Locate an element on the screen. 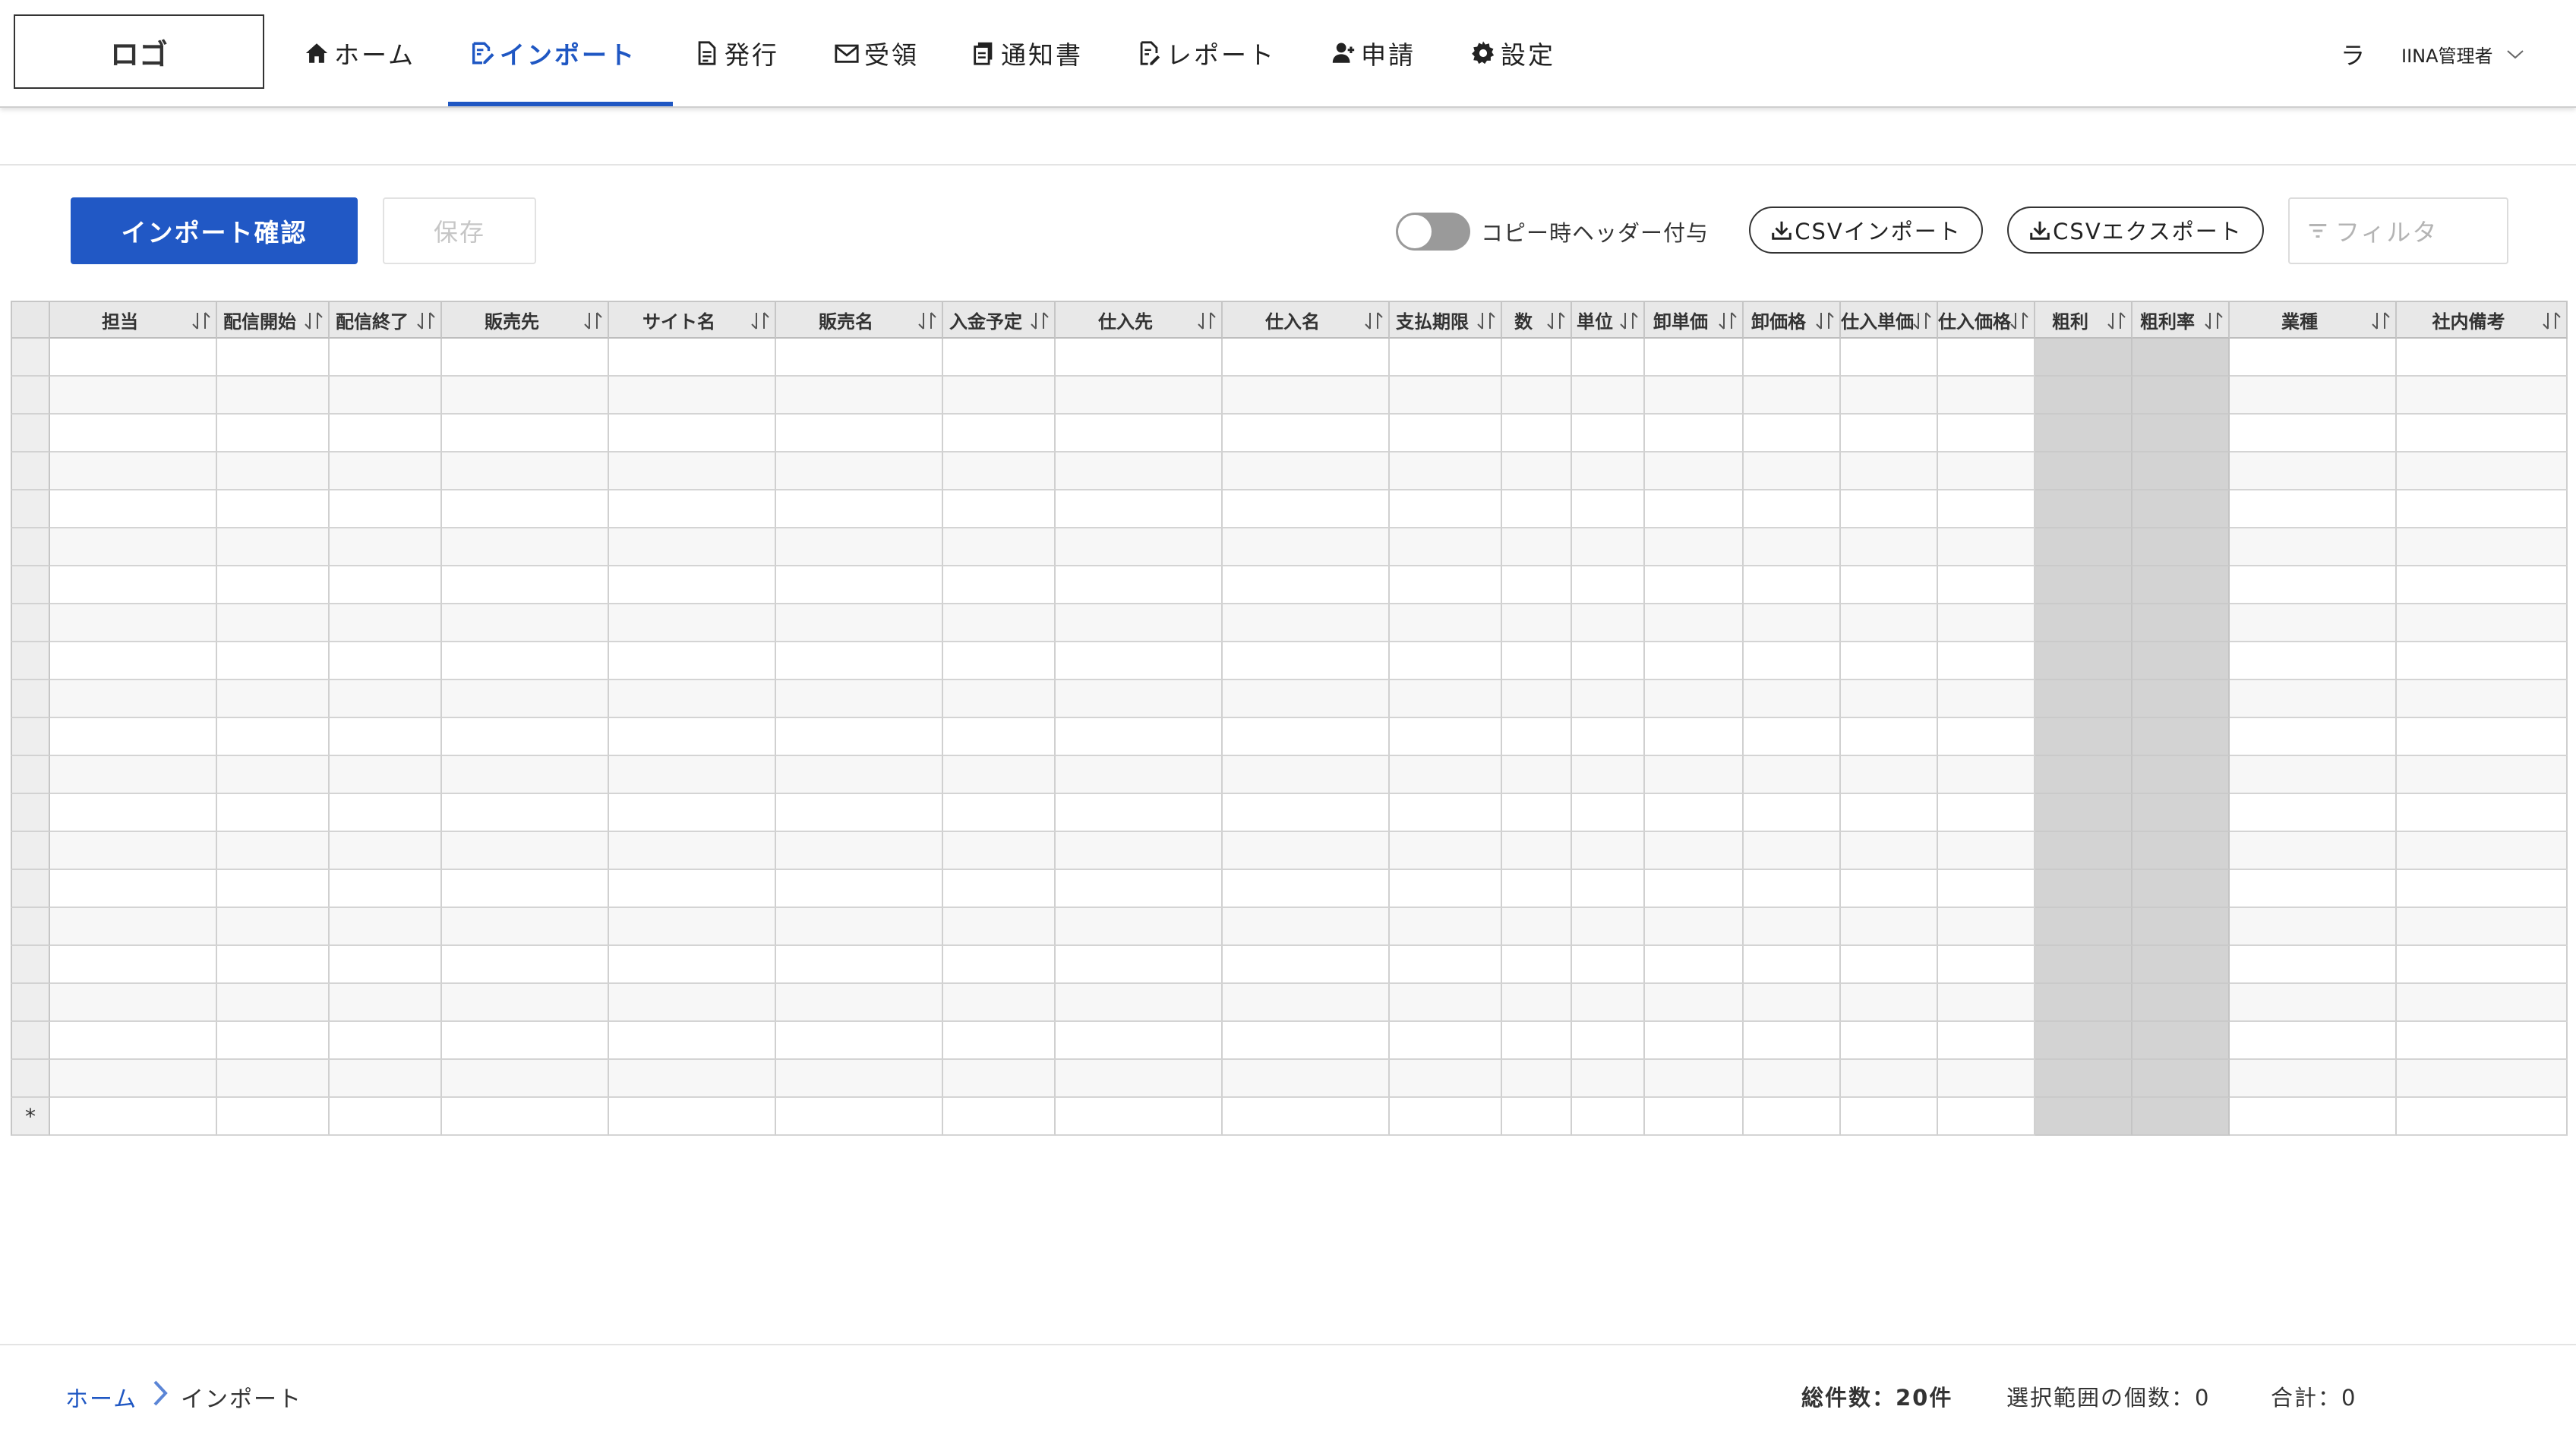 This screenshot has height=1441, width=2576. nav-issue: 発行 is located at coordinates (736, 53).